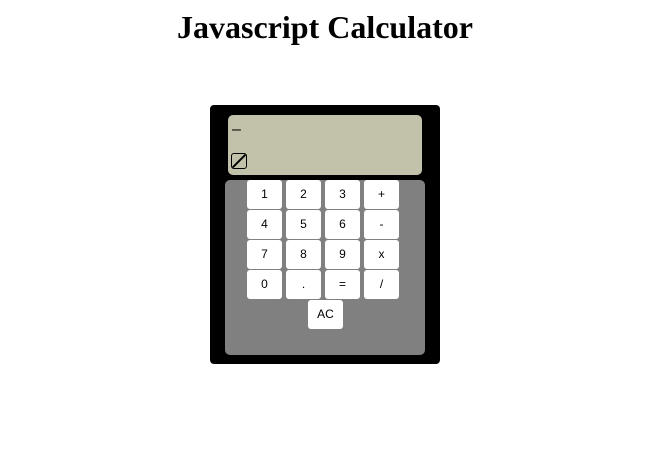 The width and height of the screenshot is (665, 451). Describe the element at coordinates (325, 314) in the screenshot. I see `all-clear-button: AC` at that location.